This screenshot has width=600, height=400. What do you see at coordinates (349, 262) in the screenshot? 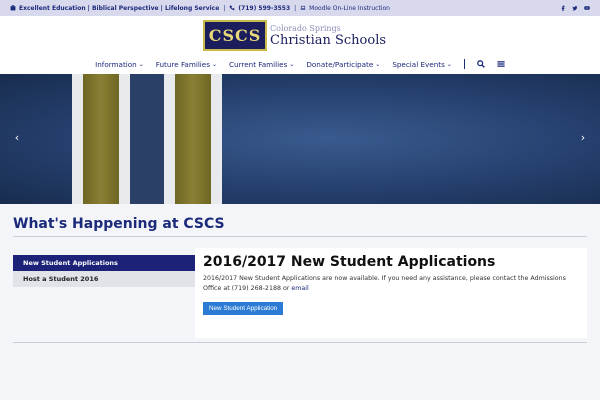
I see `panel-title: 2016/2017 New Student Applications` at bounding box center [349, 262].